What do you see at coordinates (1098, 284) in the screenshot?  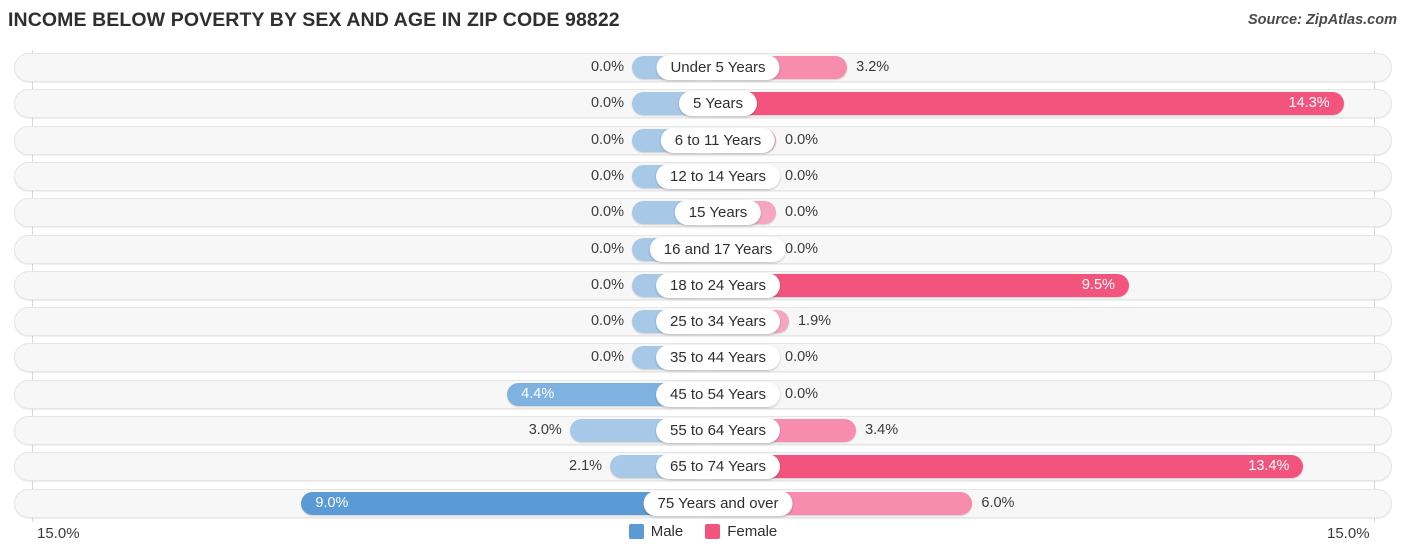 I see `bar-value-female: 9.5%` at bounding box center [1098, 284].